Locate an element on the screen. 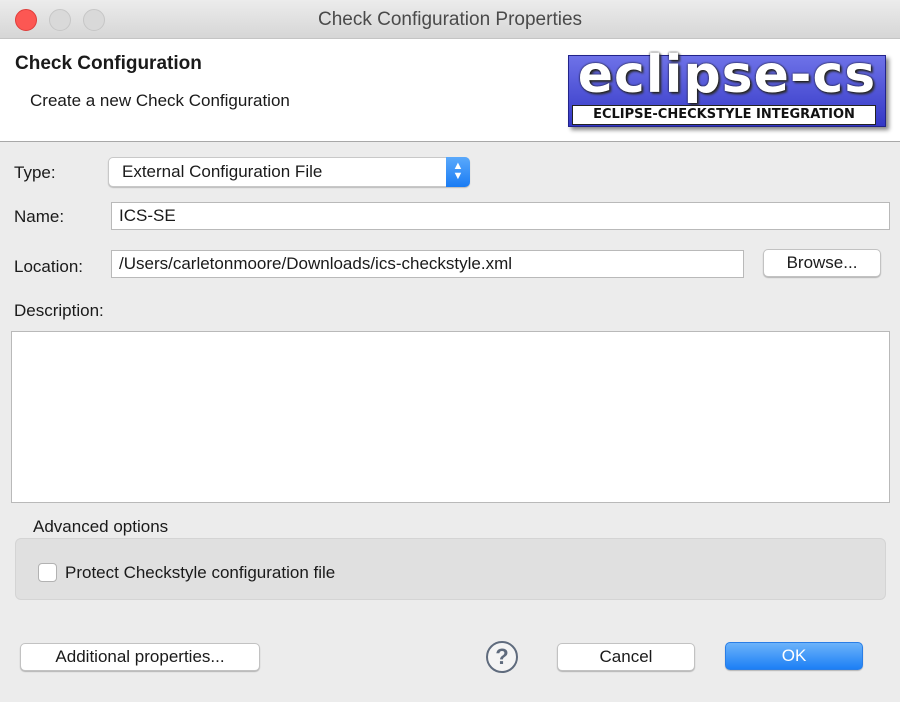 The width and height of the screenshot is (900, 702). title-bar: Check Configuration Properties is located at coordinates (450, 19).